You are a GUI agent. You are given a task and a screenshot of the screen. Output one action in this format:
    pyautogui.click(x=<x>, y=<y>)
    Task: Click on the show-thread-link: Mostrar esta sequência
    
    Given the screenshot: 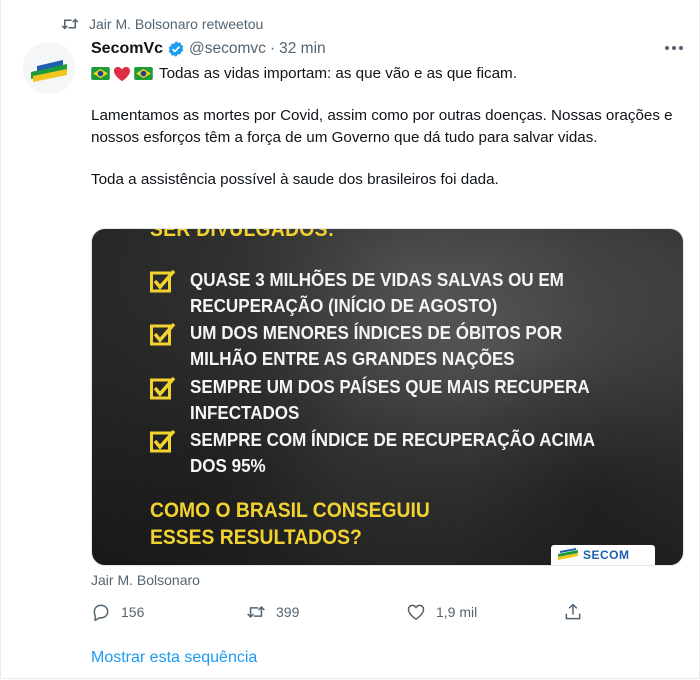 What is the action you would take?
    pyautogui.click(x=174, y=658)
    